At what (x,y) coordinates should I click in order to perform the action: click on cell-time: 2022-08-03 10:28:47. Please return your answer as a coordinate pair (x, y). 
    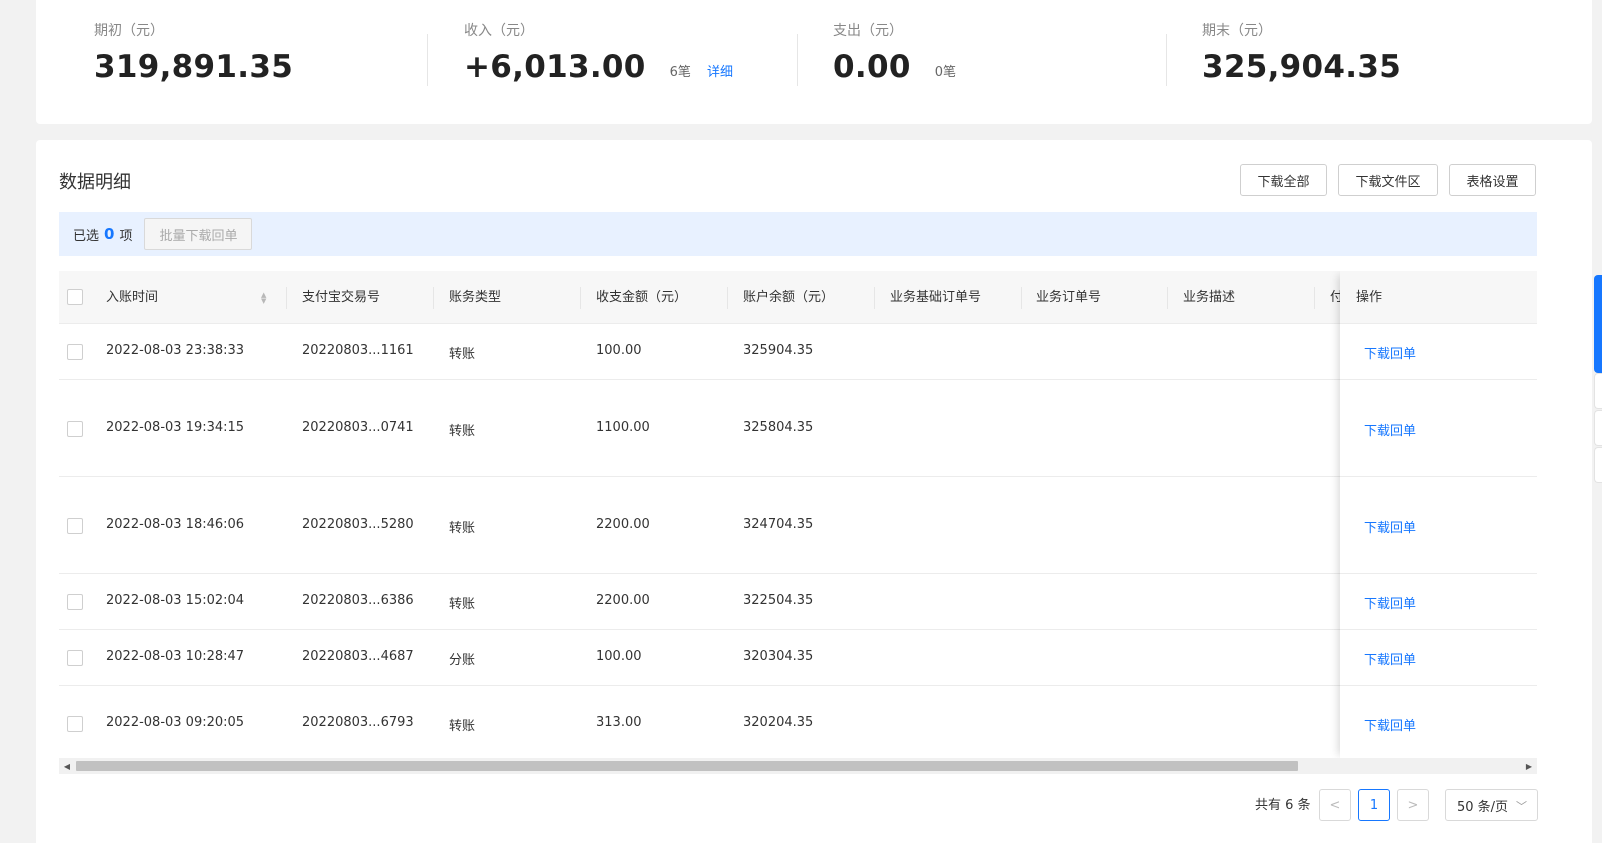
    Looking at the image, I should click on (175, 656).